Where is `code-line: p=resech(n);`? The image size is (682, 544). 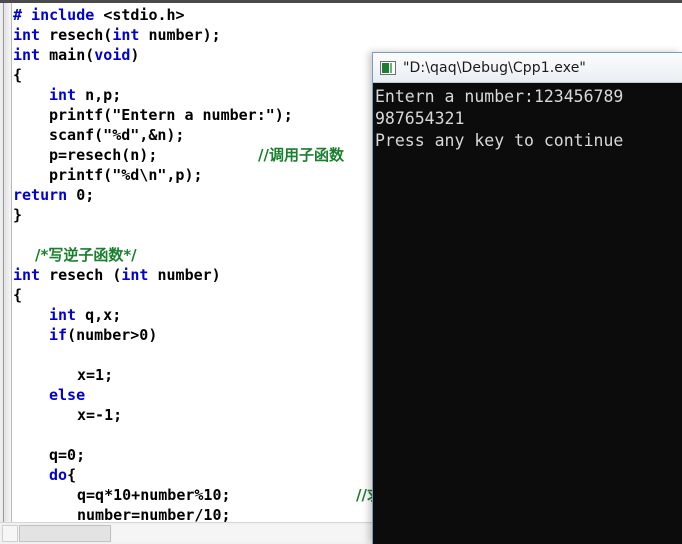
code-line: p=resech(n); is located at coordinates (103, 155).